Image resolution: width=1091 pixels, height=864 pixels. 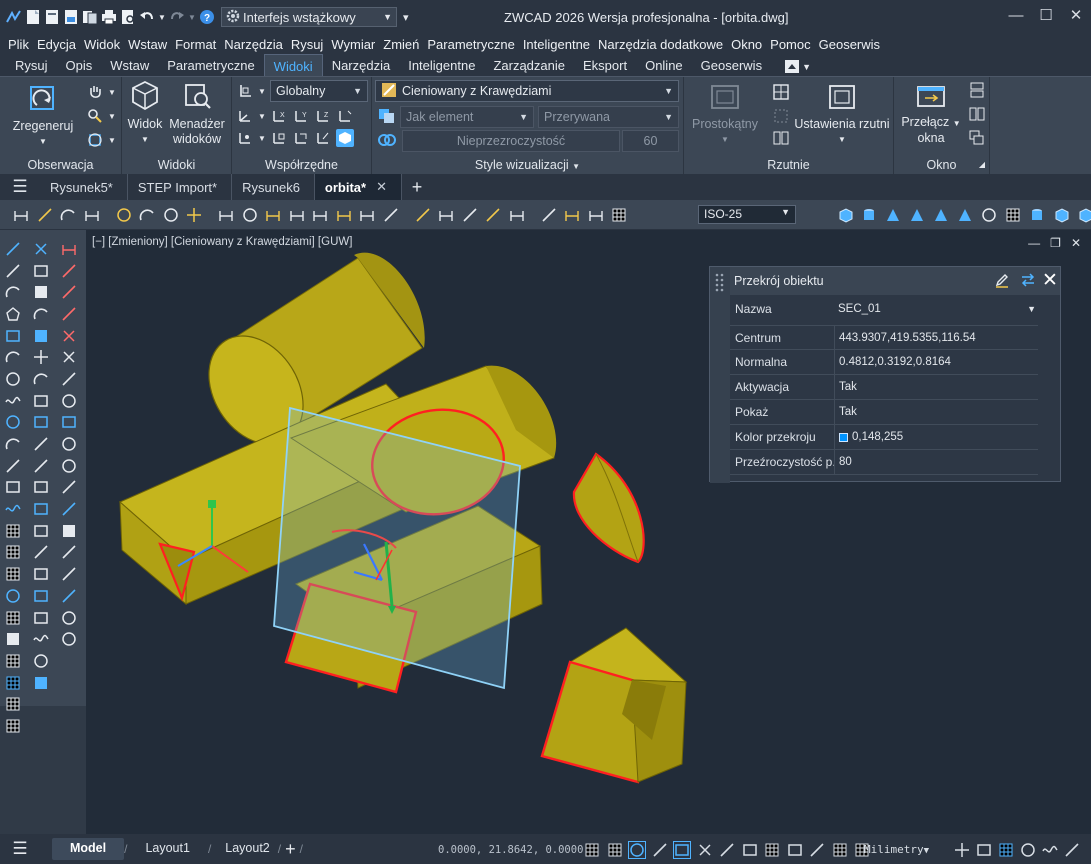 What do you see at coordinates (936, 308) in the screenshot?
I see `name-select: SEC_01 ▼` at bounding box center [936, 308].